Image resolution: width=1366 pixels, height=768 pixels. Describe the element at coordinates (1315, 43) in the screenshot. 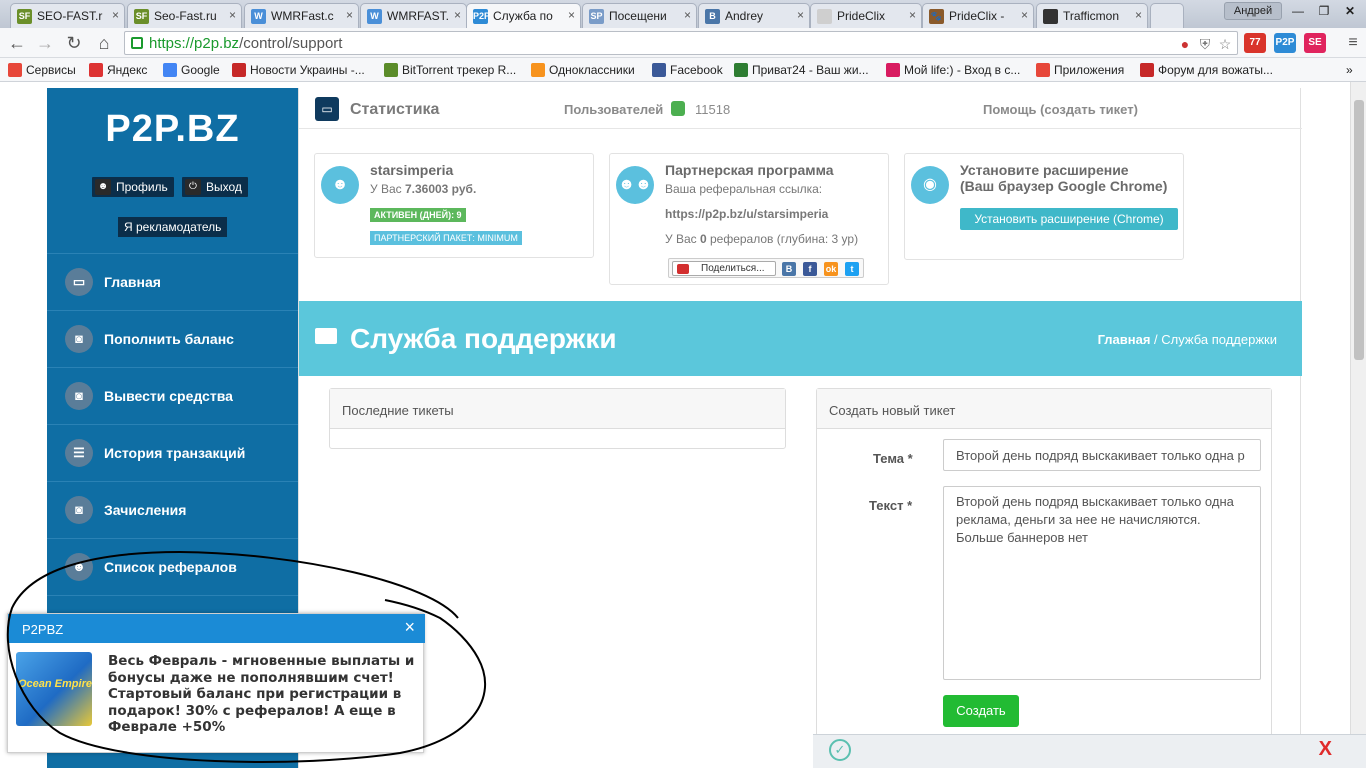

I see `extension-icon: SE` at that location.